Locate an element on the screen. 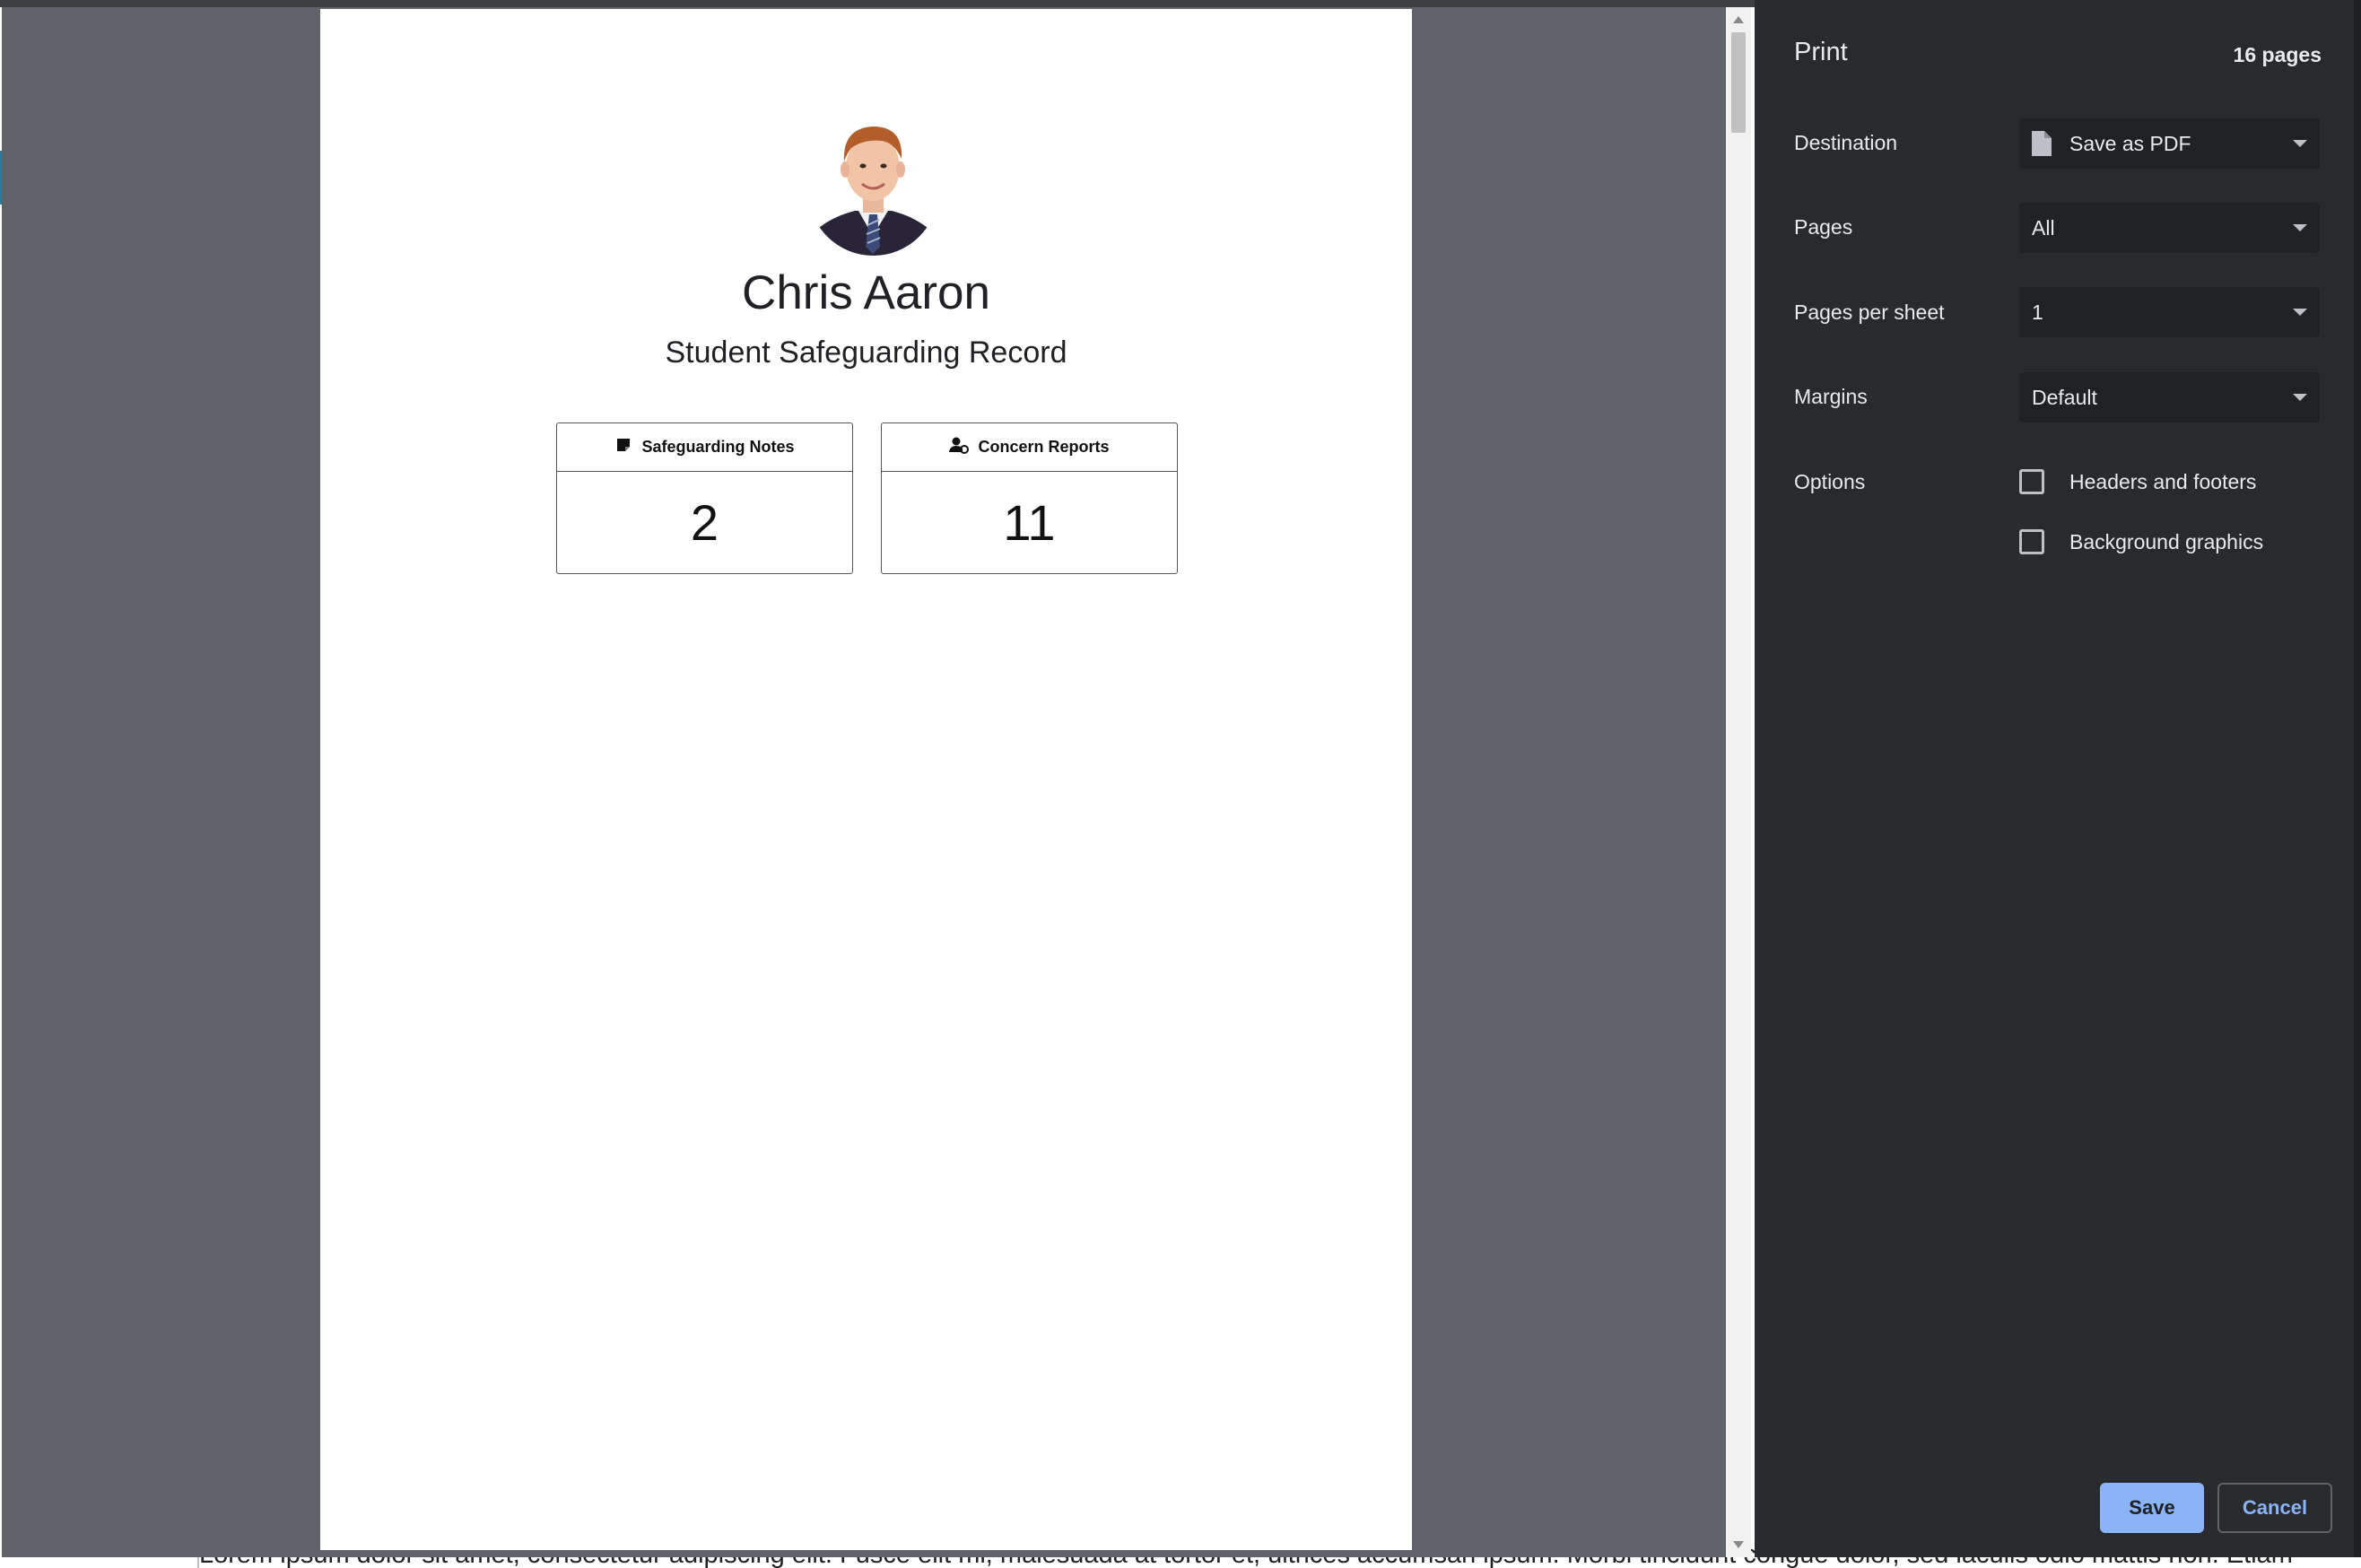 The image size is (2361, 1568). user-concern-icon is located at coordinates (960, 447).